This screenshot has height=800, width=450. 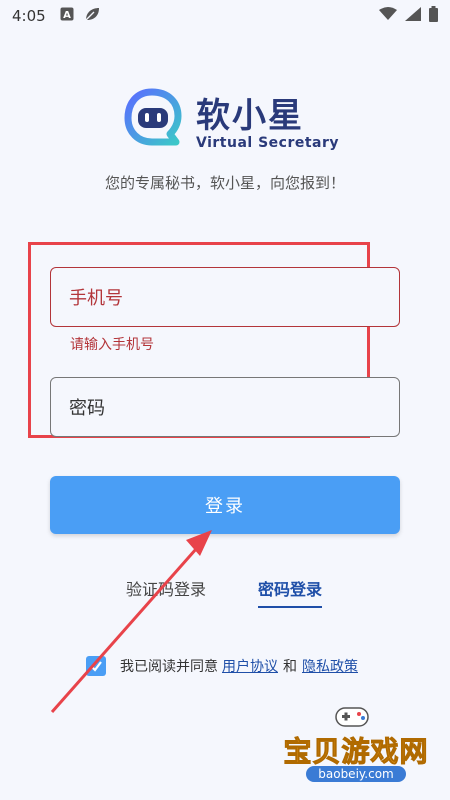 I want to click on brand-name: 软小星, so click(x=250, y=116).